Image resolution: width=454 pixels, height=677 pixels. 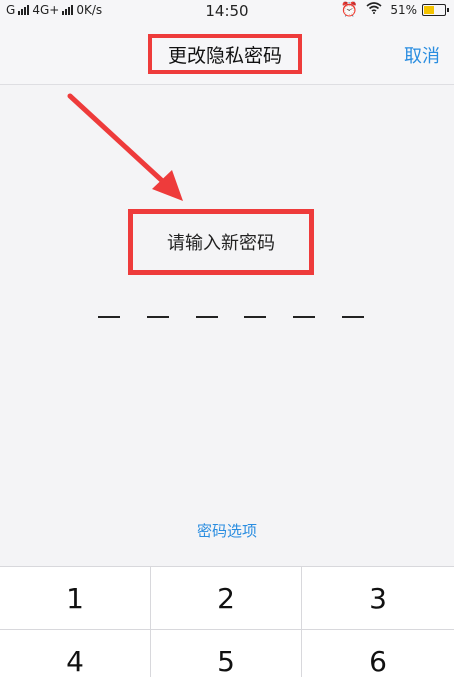 I want to click on key-5: 5, so click(x=226, y=653).